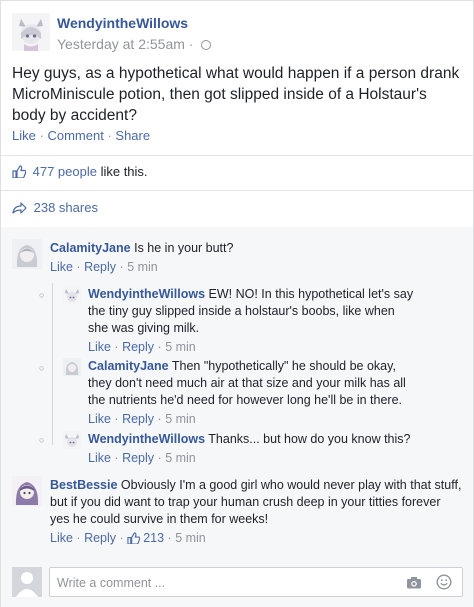  What do you see at coordinates (27, 582) in the screenshot?
I see `current-user-avatar` at bounding box center [27, 582].